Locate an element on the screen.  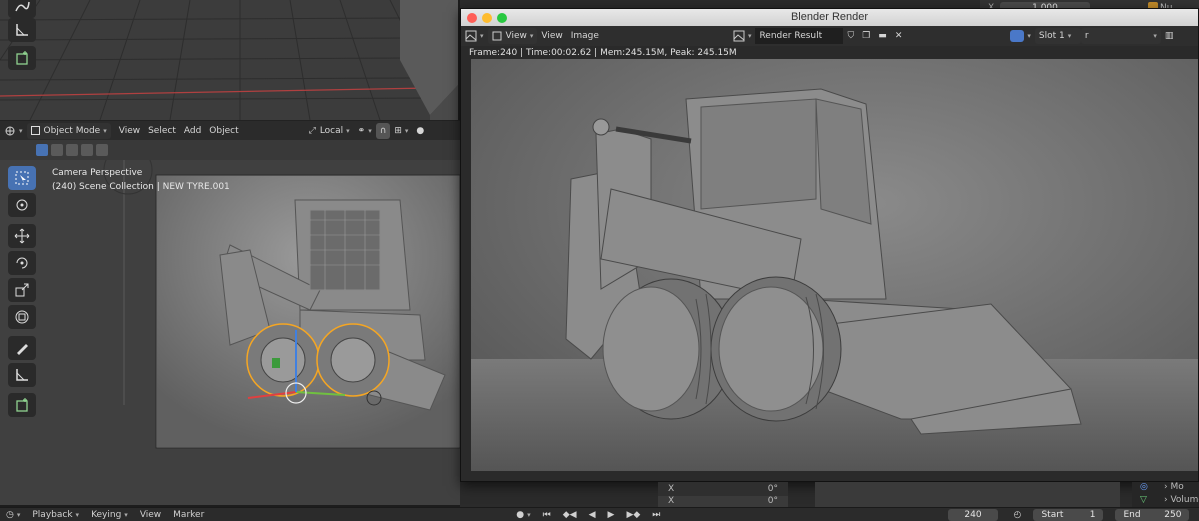
record-button: ● ▾ is located at coordinates (523, 515).